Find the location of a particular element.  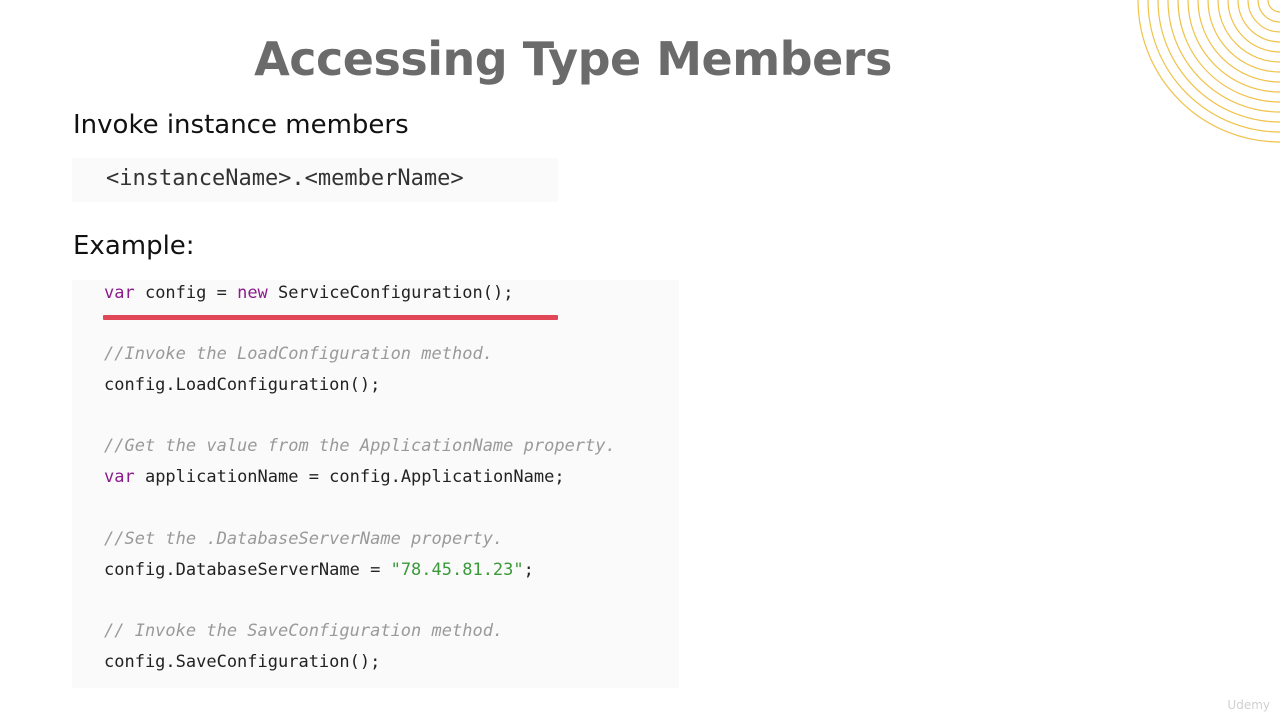

code-text: ; is located at coordinates (528, 570).